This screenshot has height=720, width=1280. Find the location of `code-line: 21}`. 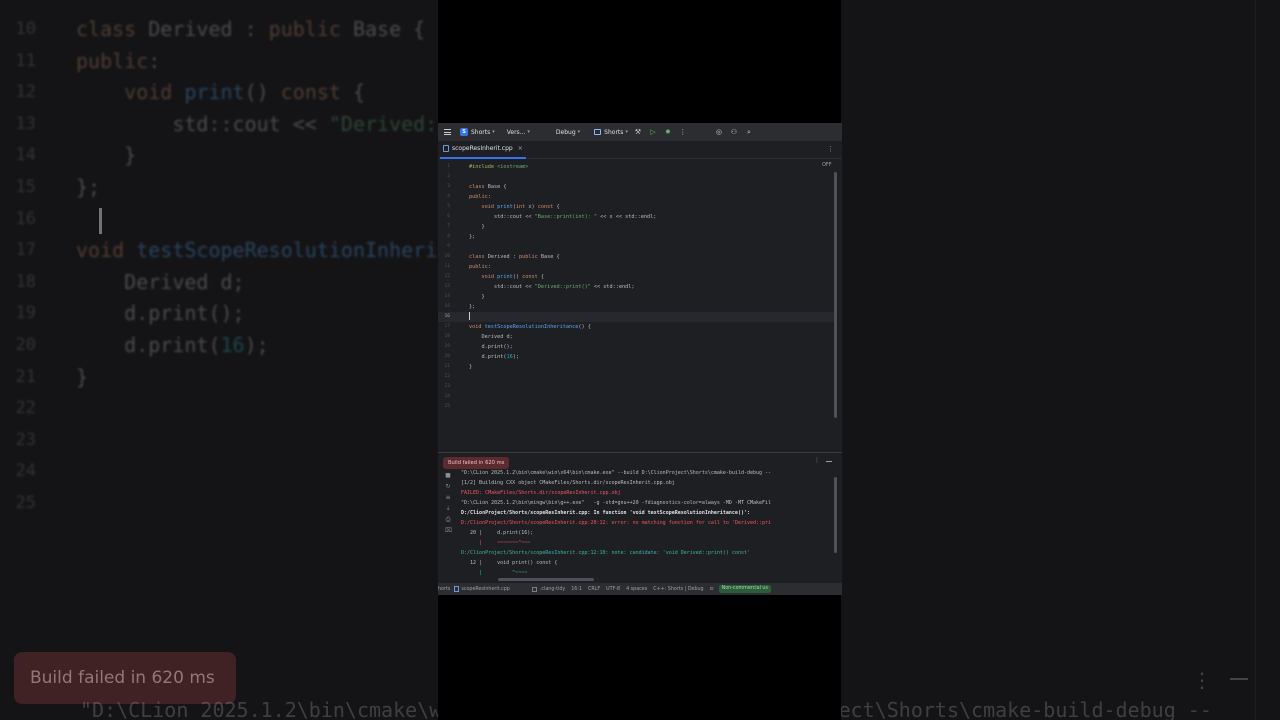

code-line: 21} is located at coordinates (636, 367).